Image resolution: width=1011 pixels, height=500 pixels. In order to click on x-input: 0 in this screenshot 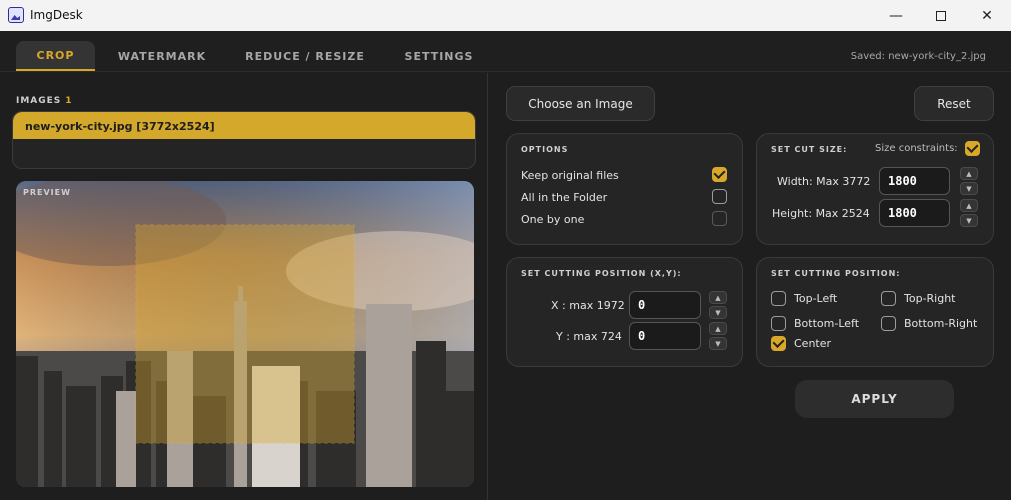, I will do `click(665, 305)`.